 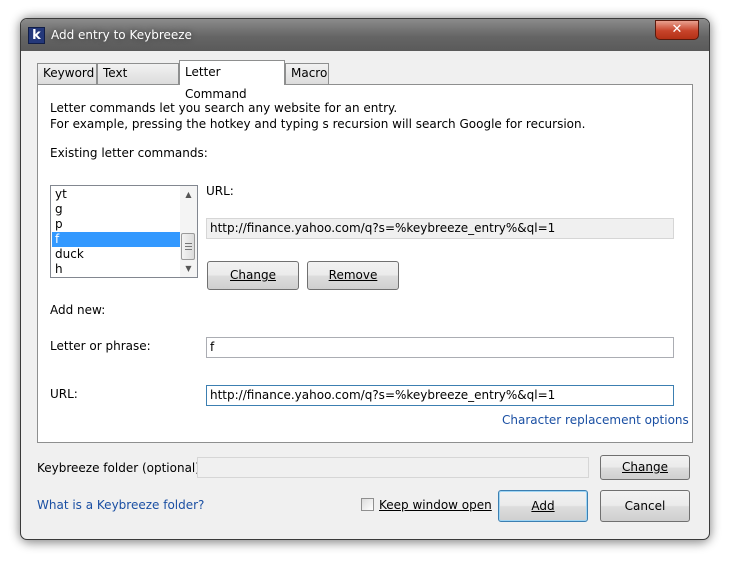 I want to click on scroll-up-arrow-icon: ▲, so click(x=188, y=194).